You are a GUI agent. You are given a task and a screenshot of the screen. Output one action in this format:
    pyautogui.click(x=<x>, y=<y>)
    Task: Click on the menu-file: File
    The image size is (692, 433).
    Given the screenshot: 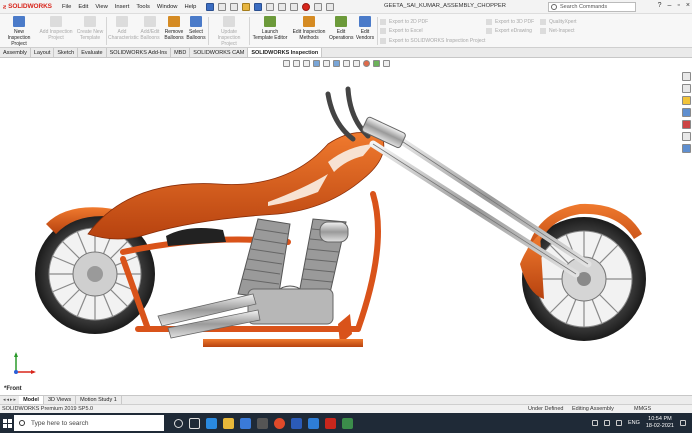 What is the action you would take?
    pyautogui.click(x=66, y=7)
    